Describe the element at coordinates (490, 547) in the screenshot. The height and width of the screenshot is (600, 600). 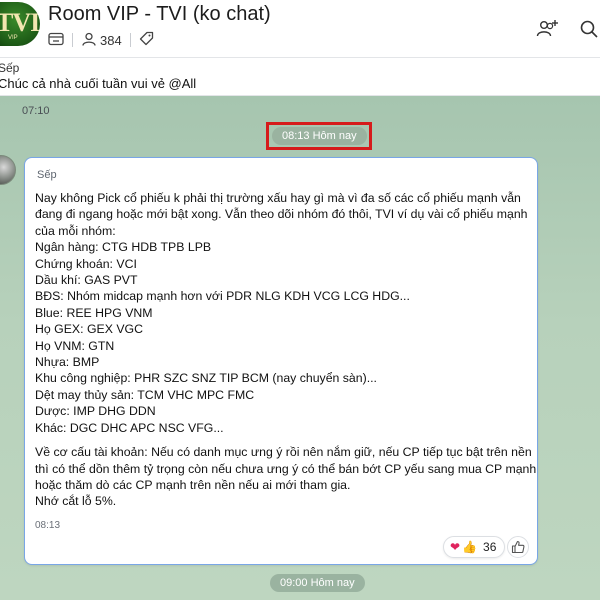
I see `reaction-count: 36` at that location.